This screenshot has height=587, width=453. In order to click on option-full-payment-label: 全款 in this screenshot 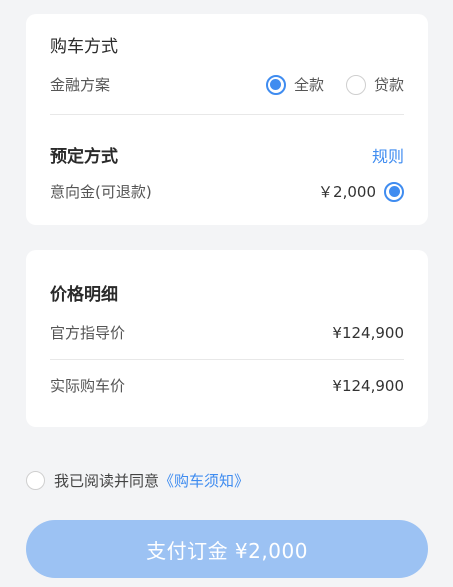, I will do `click(308, 85)`.